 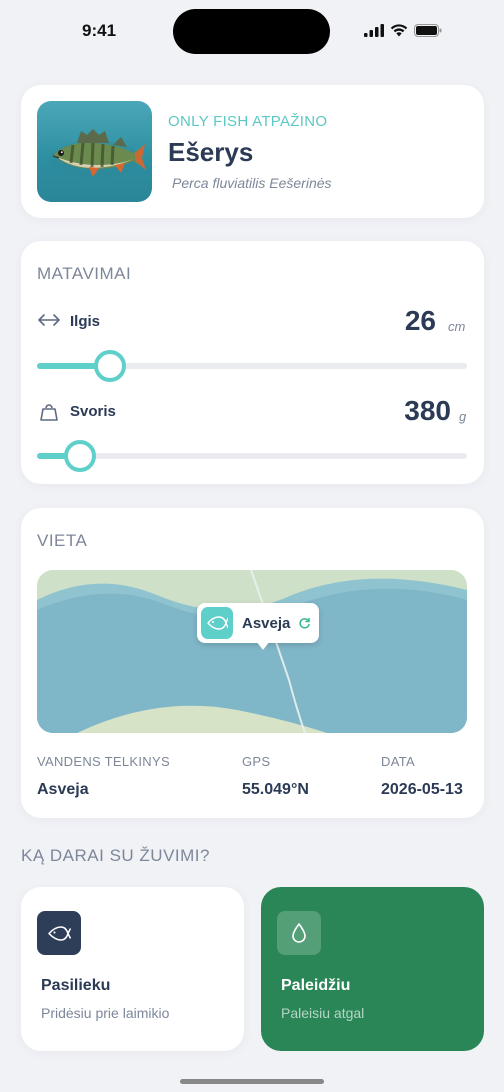 What do you see at coordinates (63, 789) in the screenshot?
I see `water-body-value: Asveja` at bounding box center [63, 789].